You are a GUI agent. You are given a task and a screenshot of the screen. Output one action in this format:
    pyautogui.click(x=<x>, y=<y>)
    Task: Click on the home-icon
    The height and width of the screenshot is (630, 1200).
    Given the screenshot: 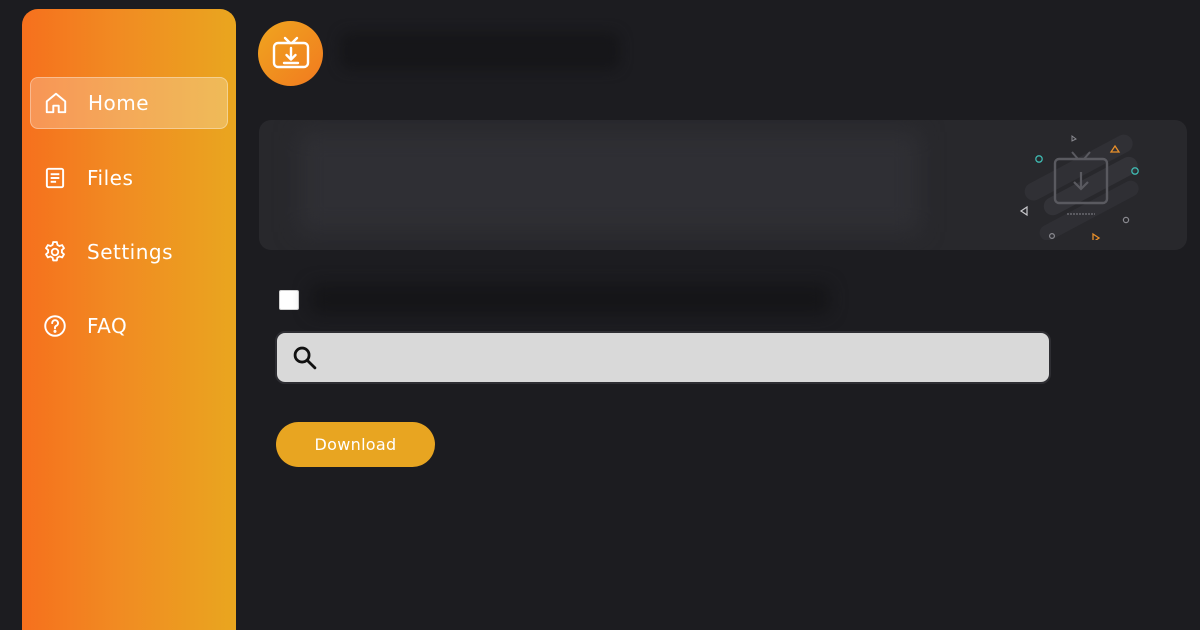 What is the action you would take?
    pyautogui.click(x=56, y=103)
    